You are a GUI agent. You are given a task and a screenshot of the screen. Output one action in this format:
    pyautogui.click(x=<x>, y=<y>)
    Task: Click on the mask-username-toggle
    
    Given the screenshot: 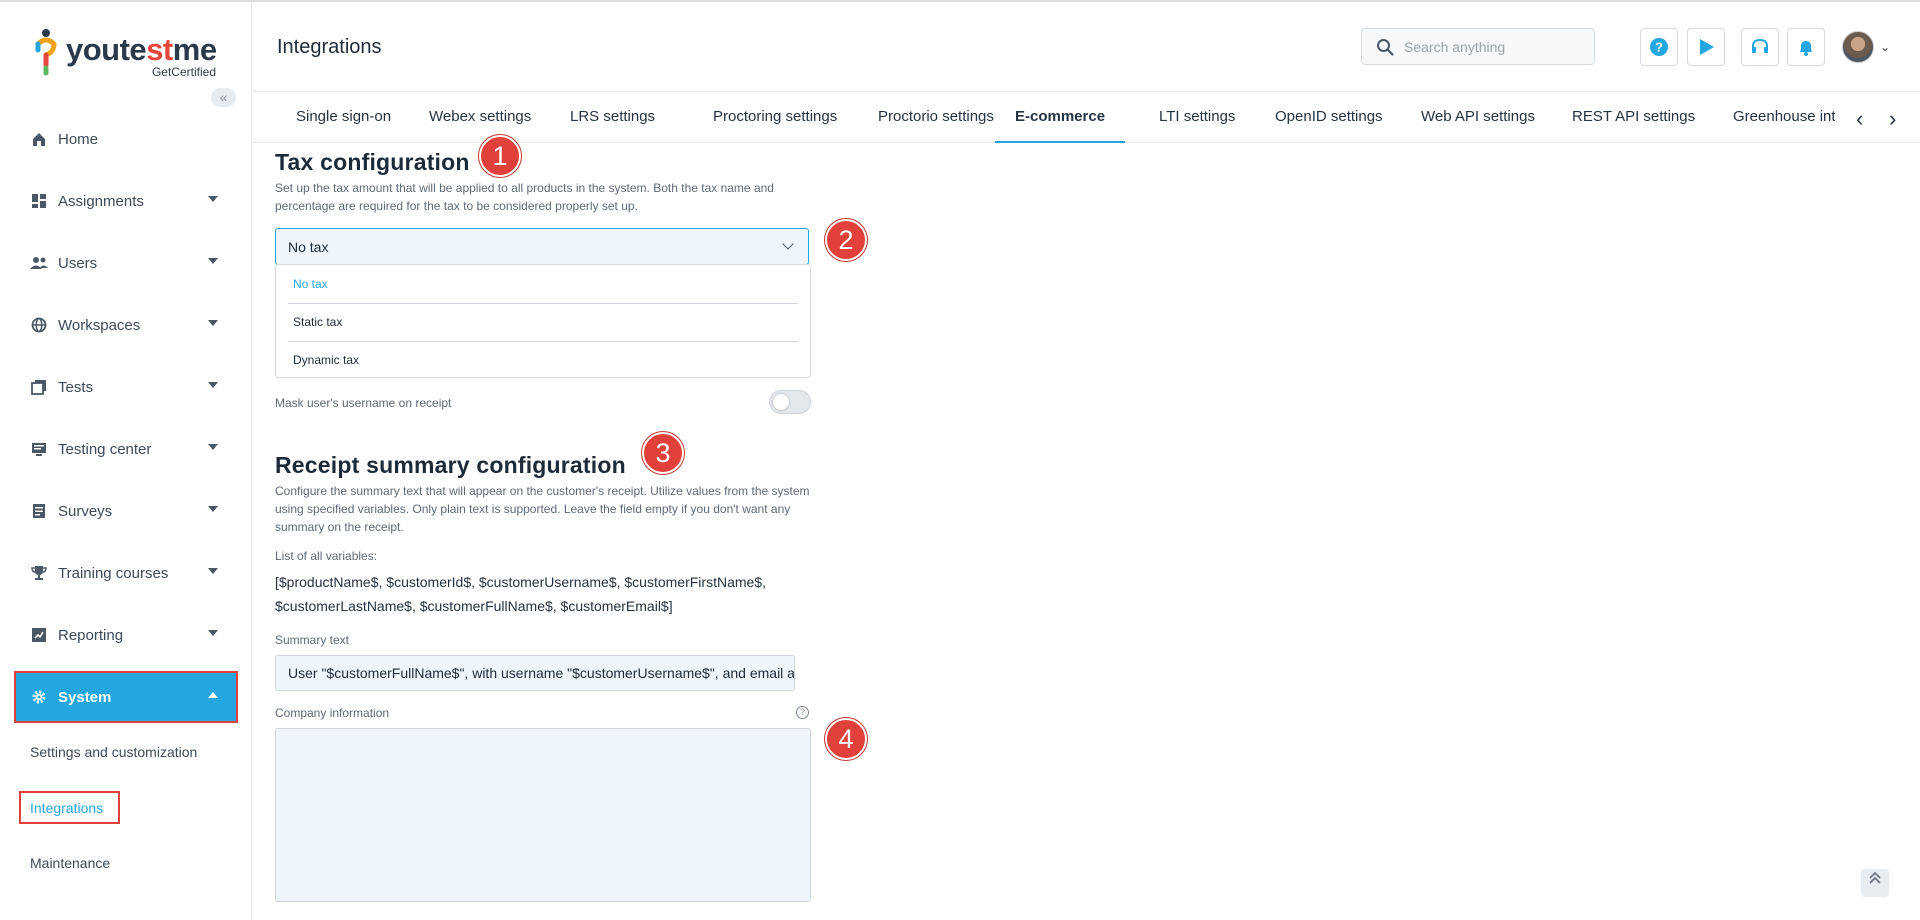 What is the action you would take?
    pyautogui.click(x=790, y=402)
    